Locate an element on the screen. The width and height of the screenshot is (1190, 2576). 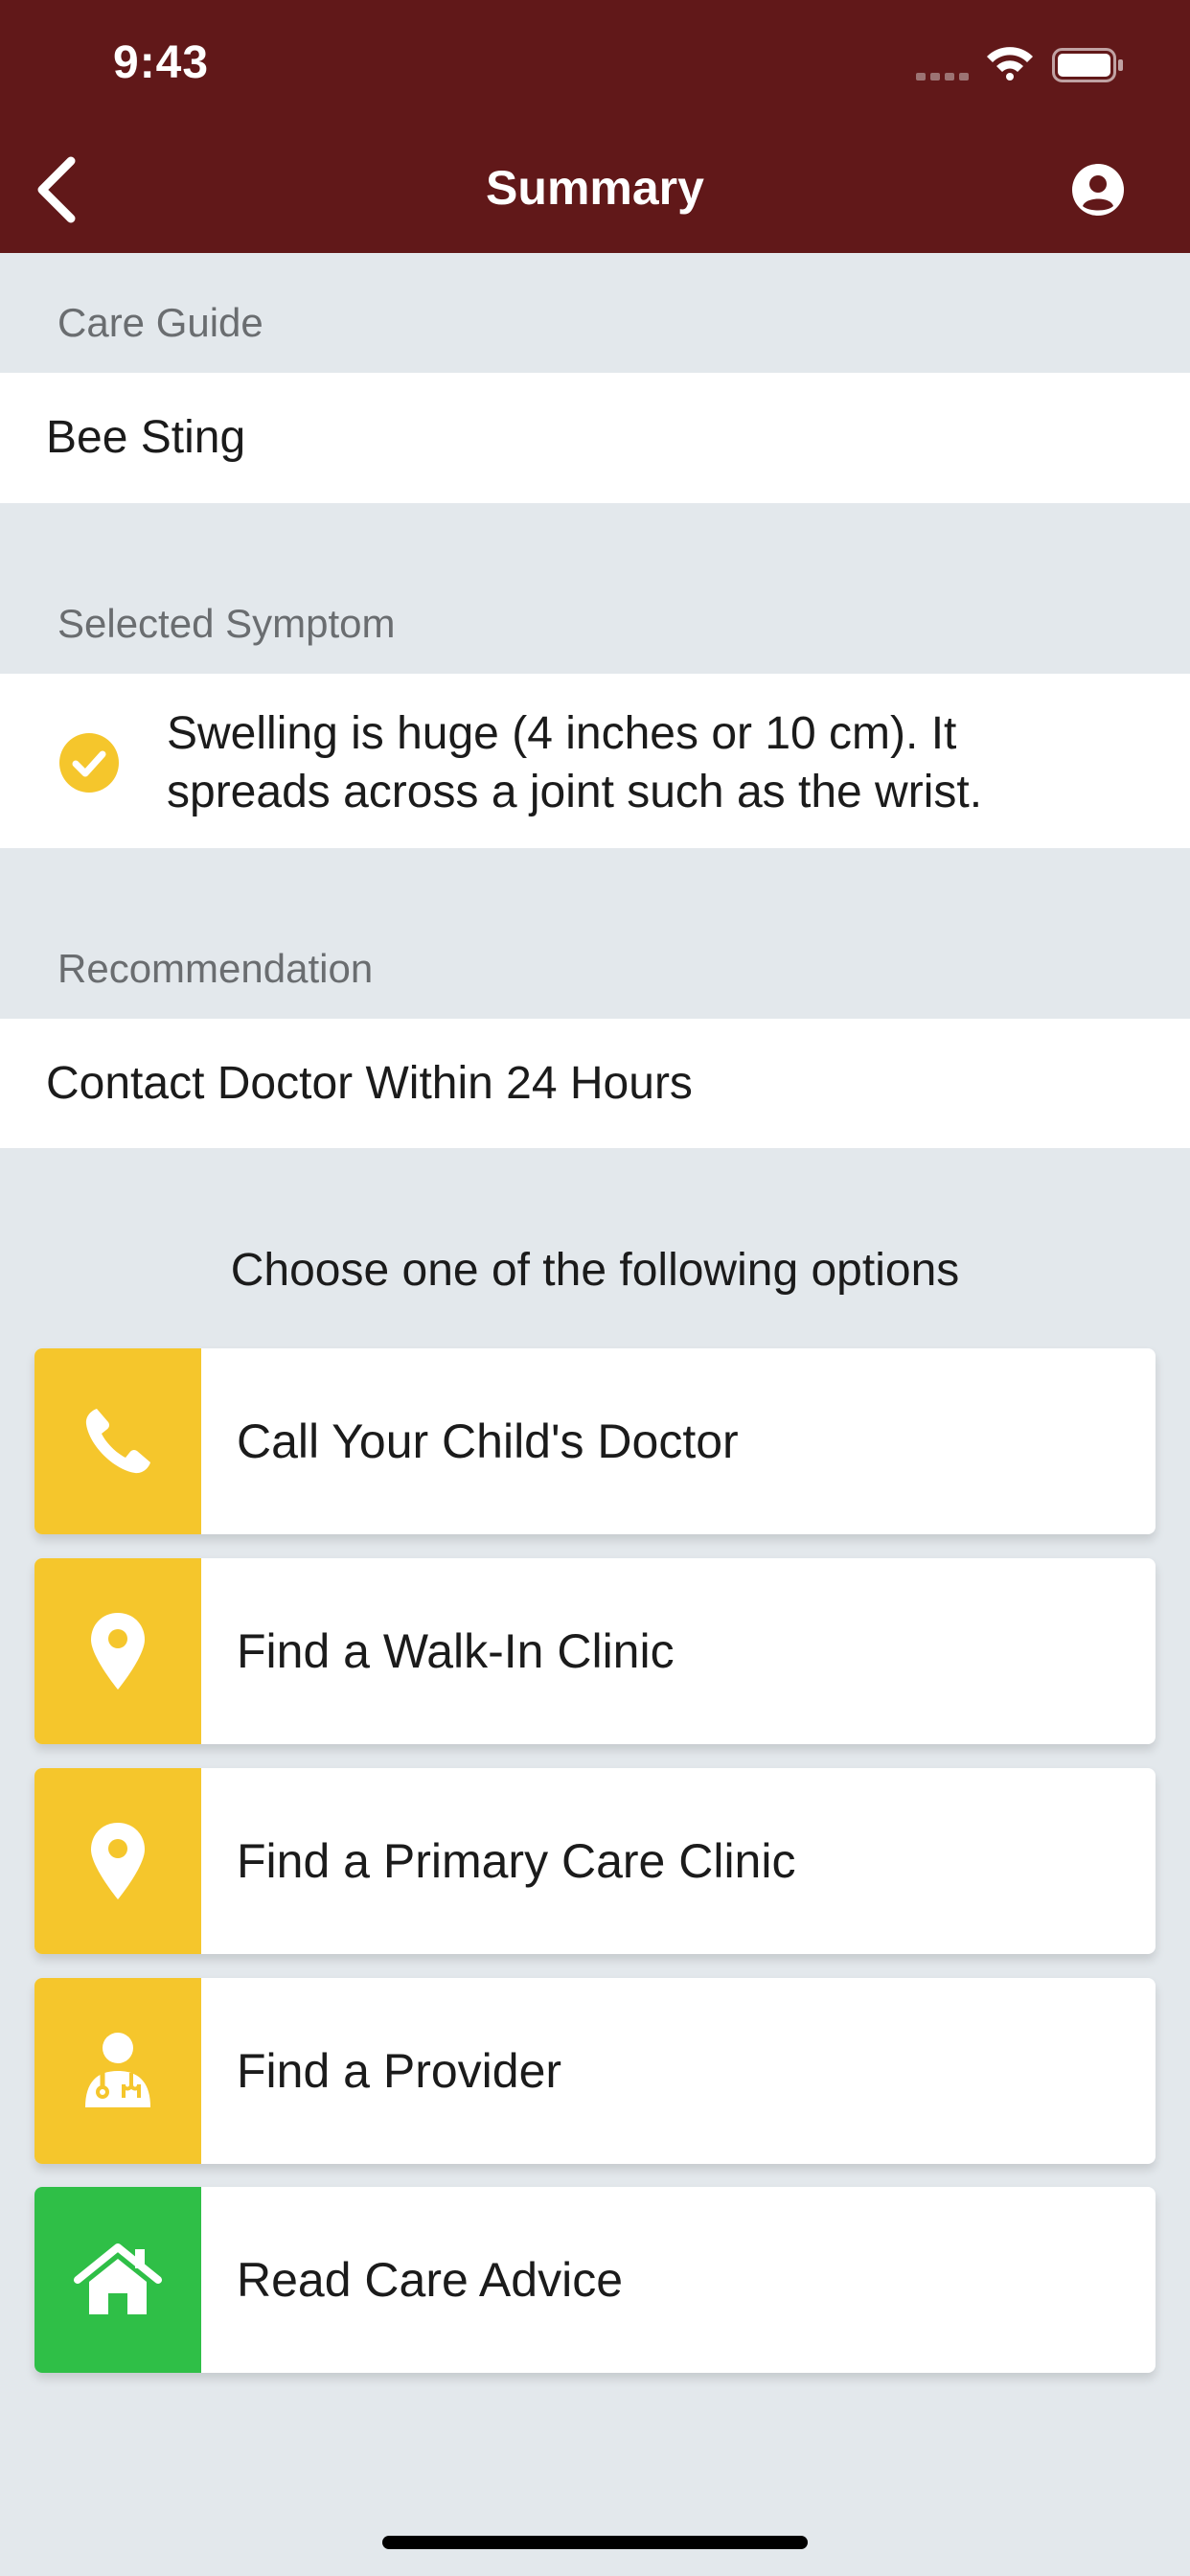
call-doctor-label: Call Your Child's Doctor is located at coordinates (488, 1441).